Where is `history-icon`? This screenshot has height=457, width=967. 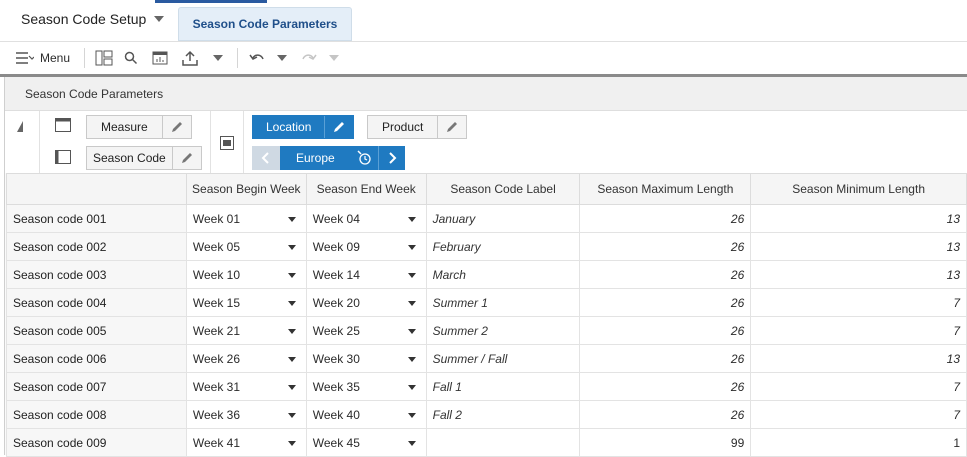 history-icon is located at coordinates (364, 157).